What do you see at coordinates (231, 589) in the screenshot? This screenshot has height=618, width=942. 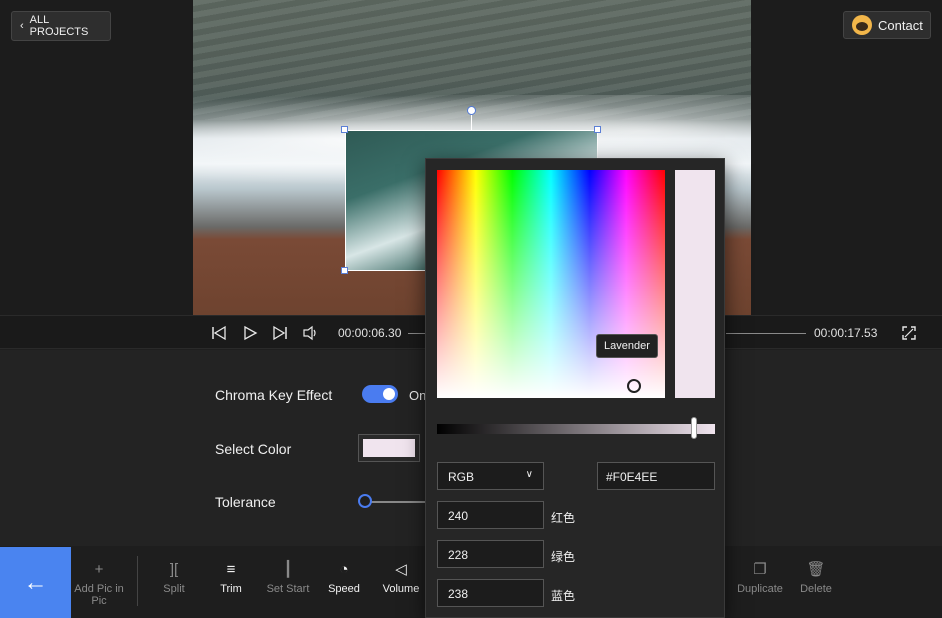 I see `trim-label: Trim` at bounding box center [231, 589].